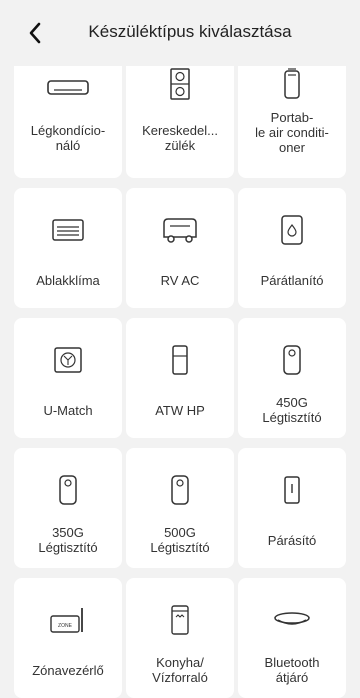 The width and height of the screenshot is (360, 698). Describe the element at coordinates (68, 122) in the screenshot. I see `device-card-air-conditioner: Légkondício- náló` at that location.